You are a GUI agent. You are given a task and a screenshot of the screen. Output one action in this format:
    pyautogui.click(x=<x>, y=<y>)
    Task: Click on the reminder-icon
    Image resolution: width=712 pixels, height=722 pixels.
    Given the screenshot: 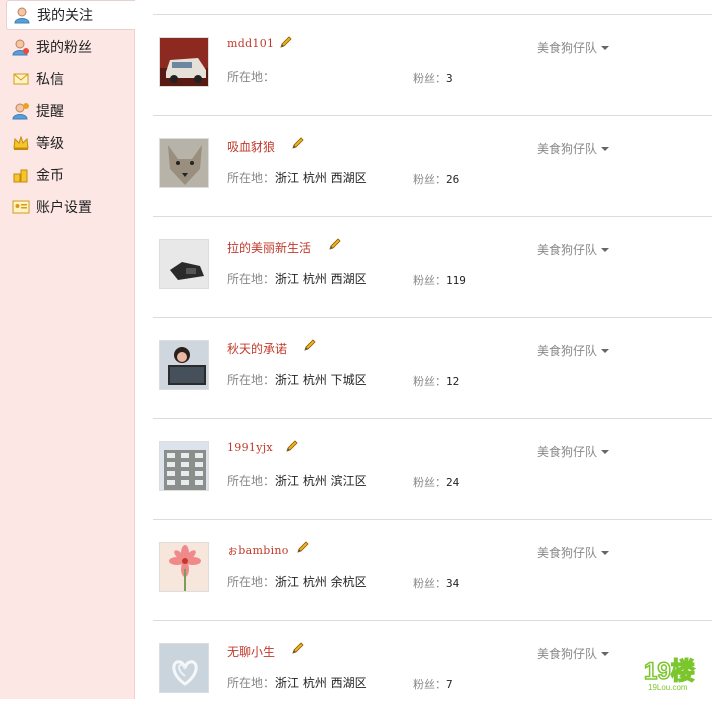 What is the action you would take?
    pyautogui.click(x=21, y=111)
    